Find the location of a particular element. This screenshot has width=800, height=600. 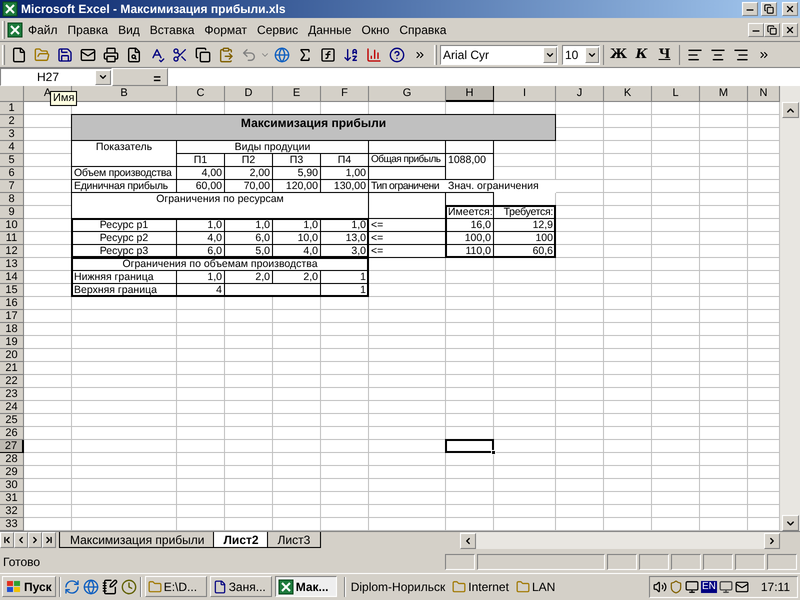

menu-item: Справка is located at coordinates (423, 29).